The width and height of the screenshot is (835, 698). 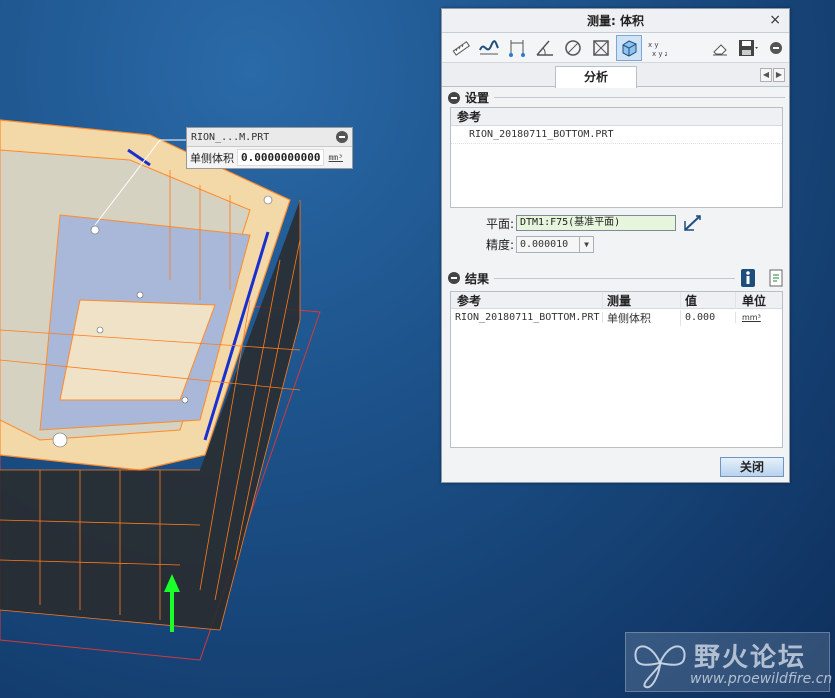 What do you see at coordinates (748, 278) in the screenshot?
I see `info-icon` at bounding box center [748, 278].